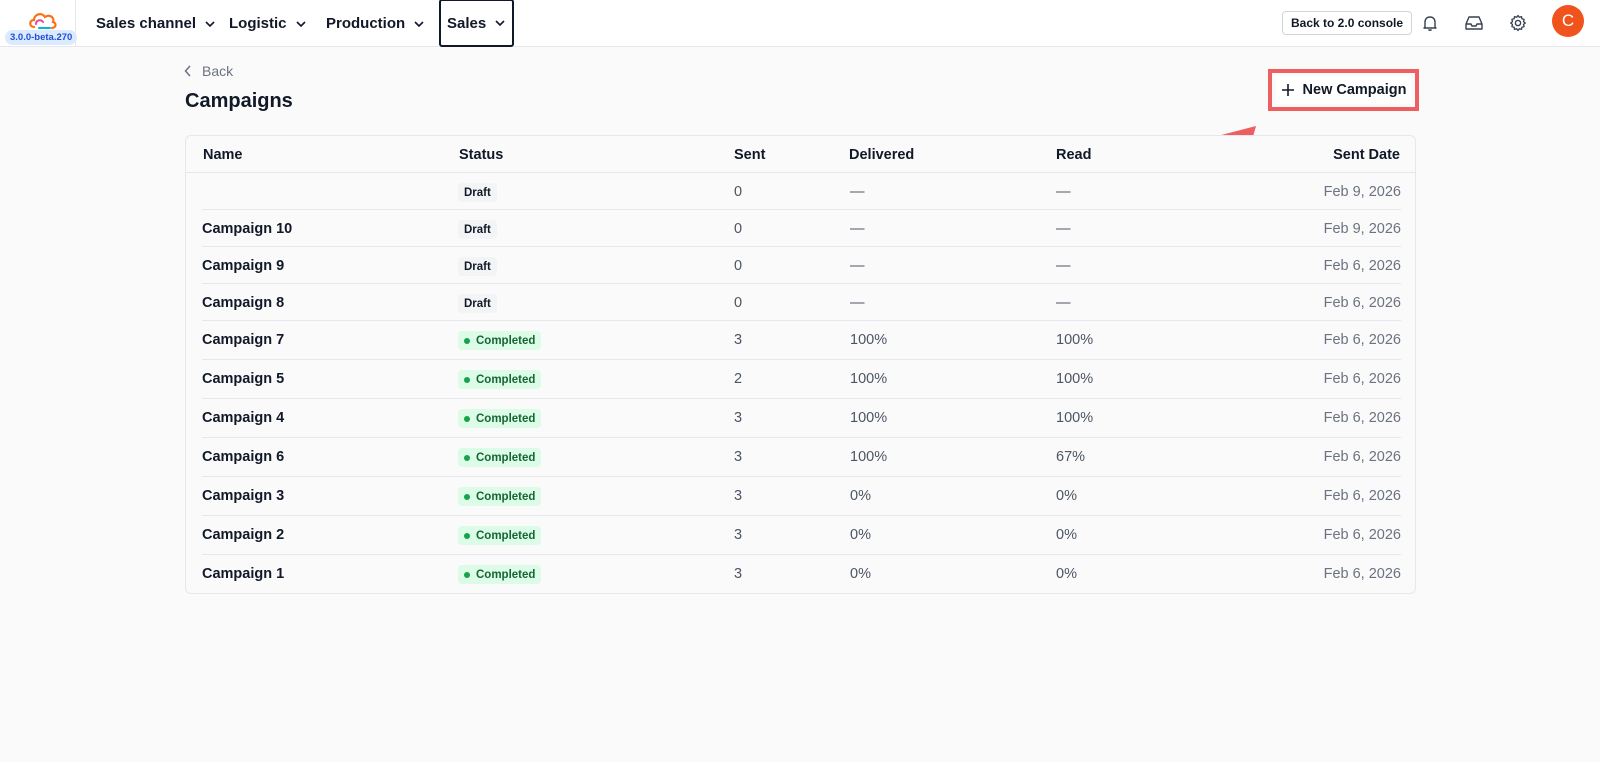  What do you see at coordinates (218, 71) in the screenshot?
I see `back-label: Back` at bounding box center [218, 71].